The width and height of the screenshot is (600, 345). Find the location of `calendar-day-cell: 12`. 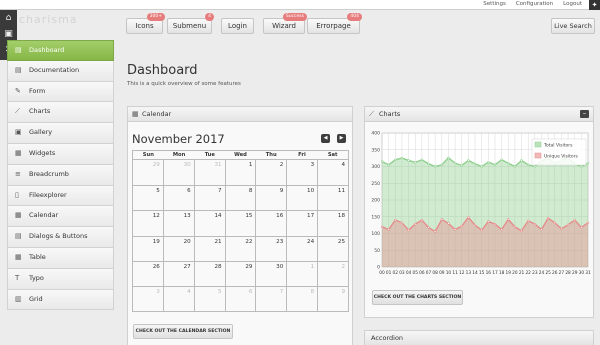

calendar-day-cell: 12 is located at coordinates (148, 223).